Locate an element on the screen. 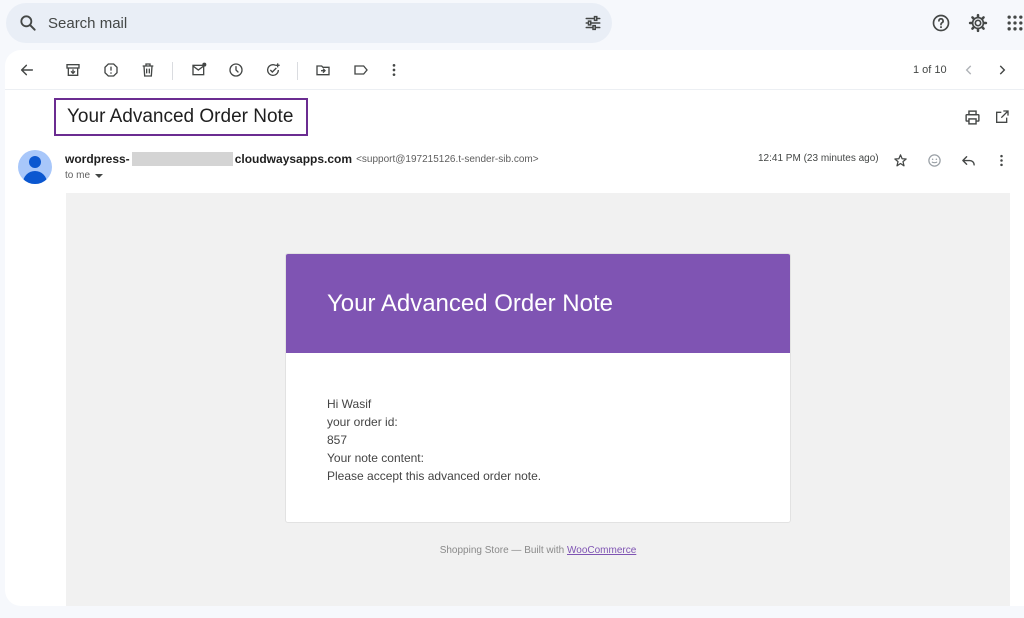 The width and height of the screenshot is (1024, 618). sender-name-domain: cloudwaysapps.com is located at coordinates (293, 159).